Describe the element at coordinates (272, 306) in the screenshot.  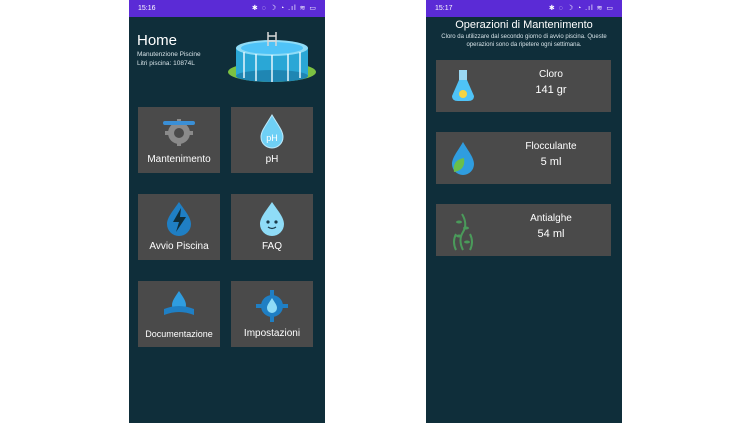
I see `settings-gear-drop-icon` at that location.